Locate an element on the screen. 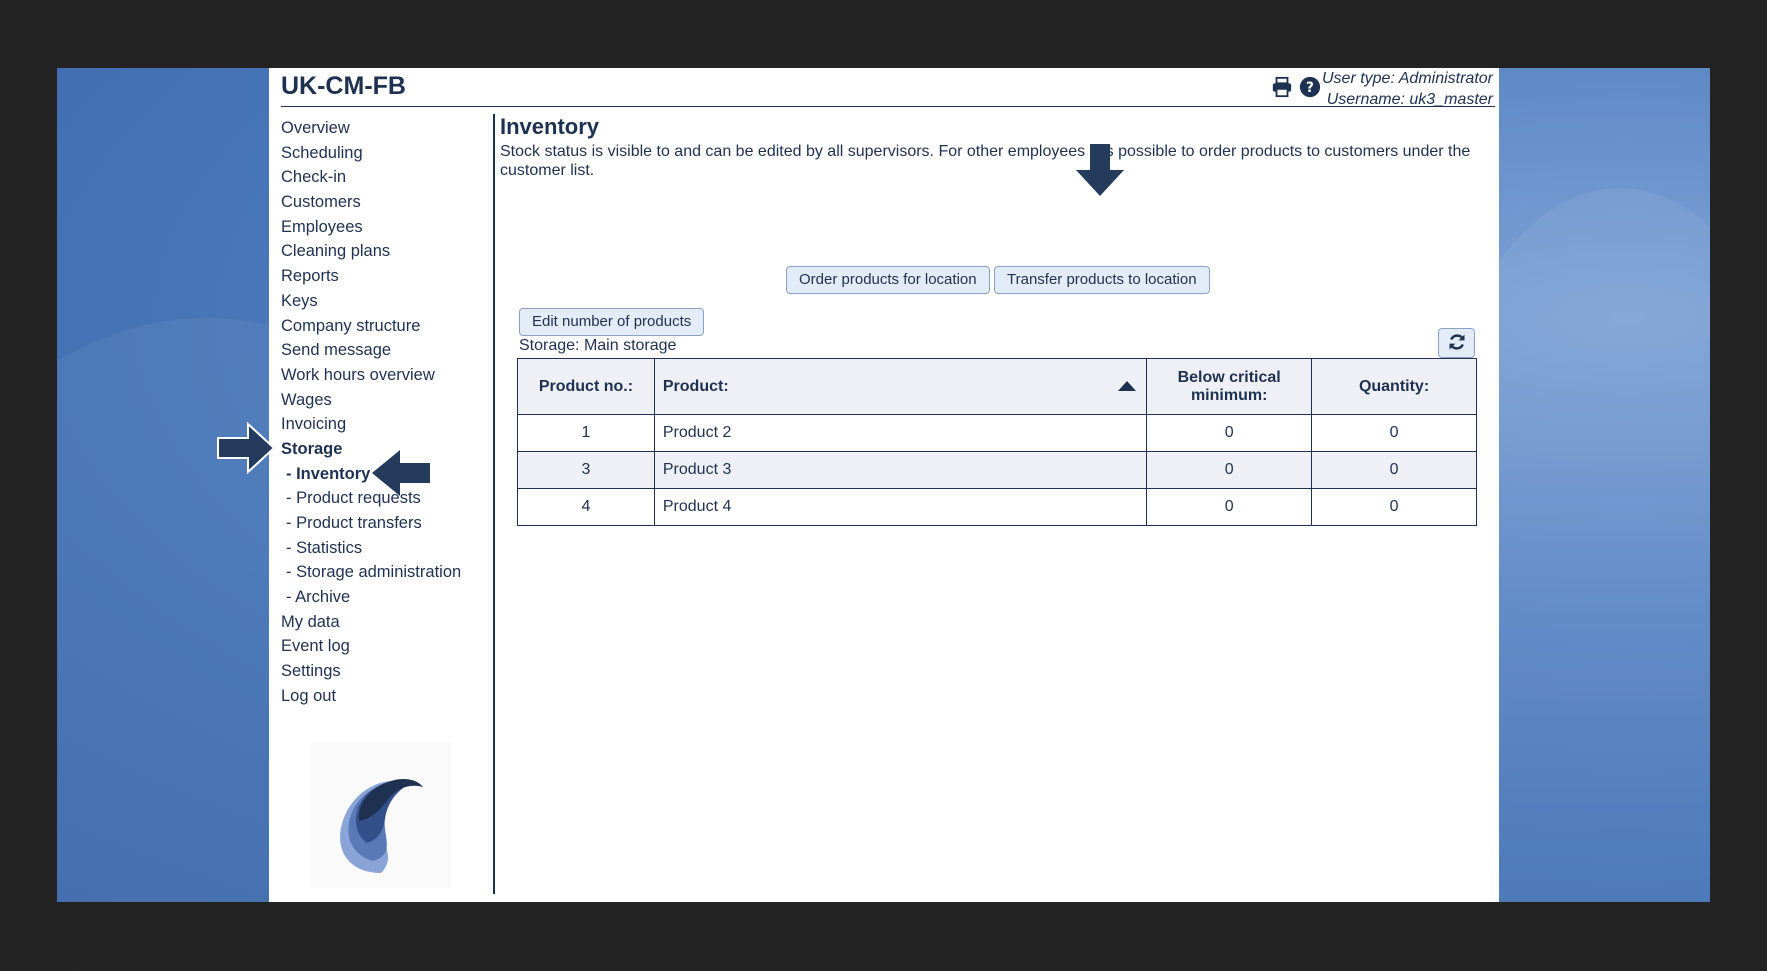 The height and width of the screenshot is (971, 1767). cell-product-no: 1 is located at coordinates (586, 433).